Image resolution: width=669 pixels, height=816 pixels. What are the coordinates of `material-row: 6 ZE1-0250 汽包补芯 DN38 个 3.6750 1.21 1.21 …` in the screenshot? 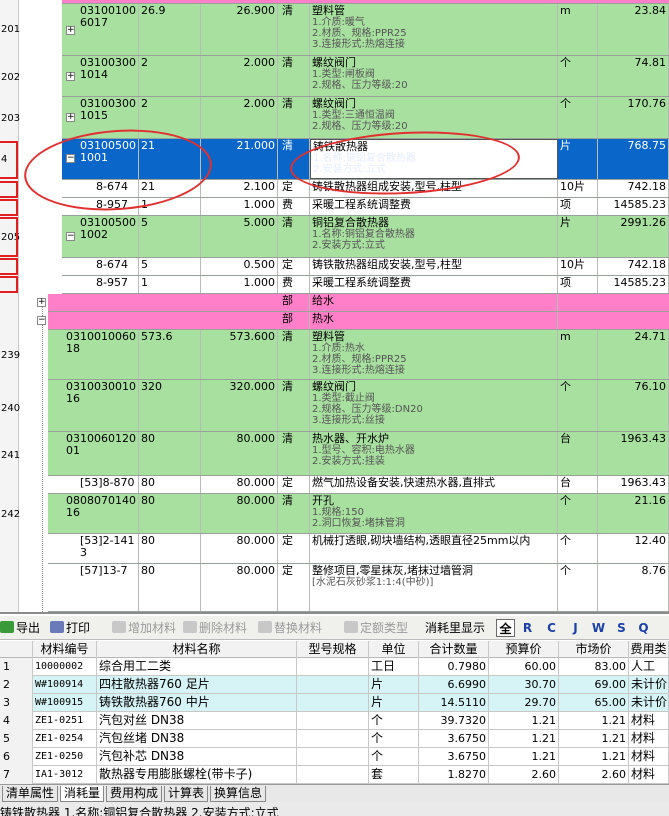 It's located at (334, 757).